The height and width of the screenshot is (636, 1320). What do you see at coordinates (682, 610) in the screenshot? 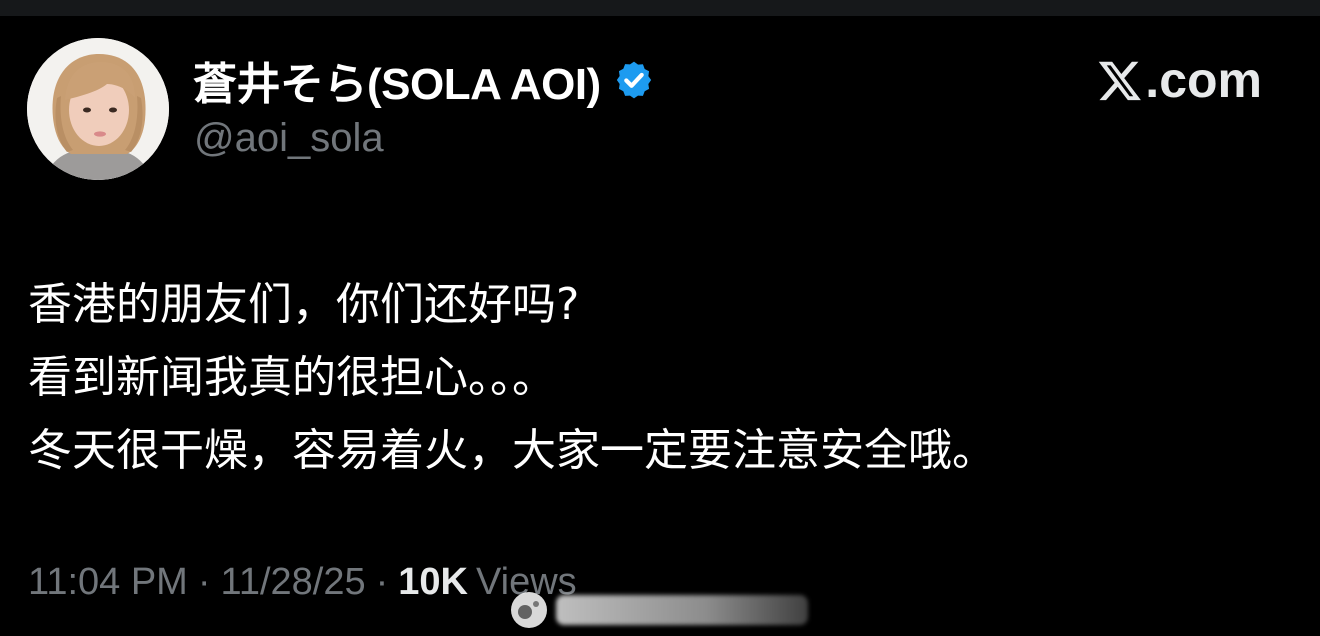
I see `watermark-text-blur` at bounding box center [682, 610].